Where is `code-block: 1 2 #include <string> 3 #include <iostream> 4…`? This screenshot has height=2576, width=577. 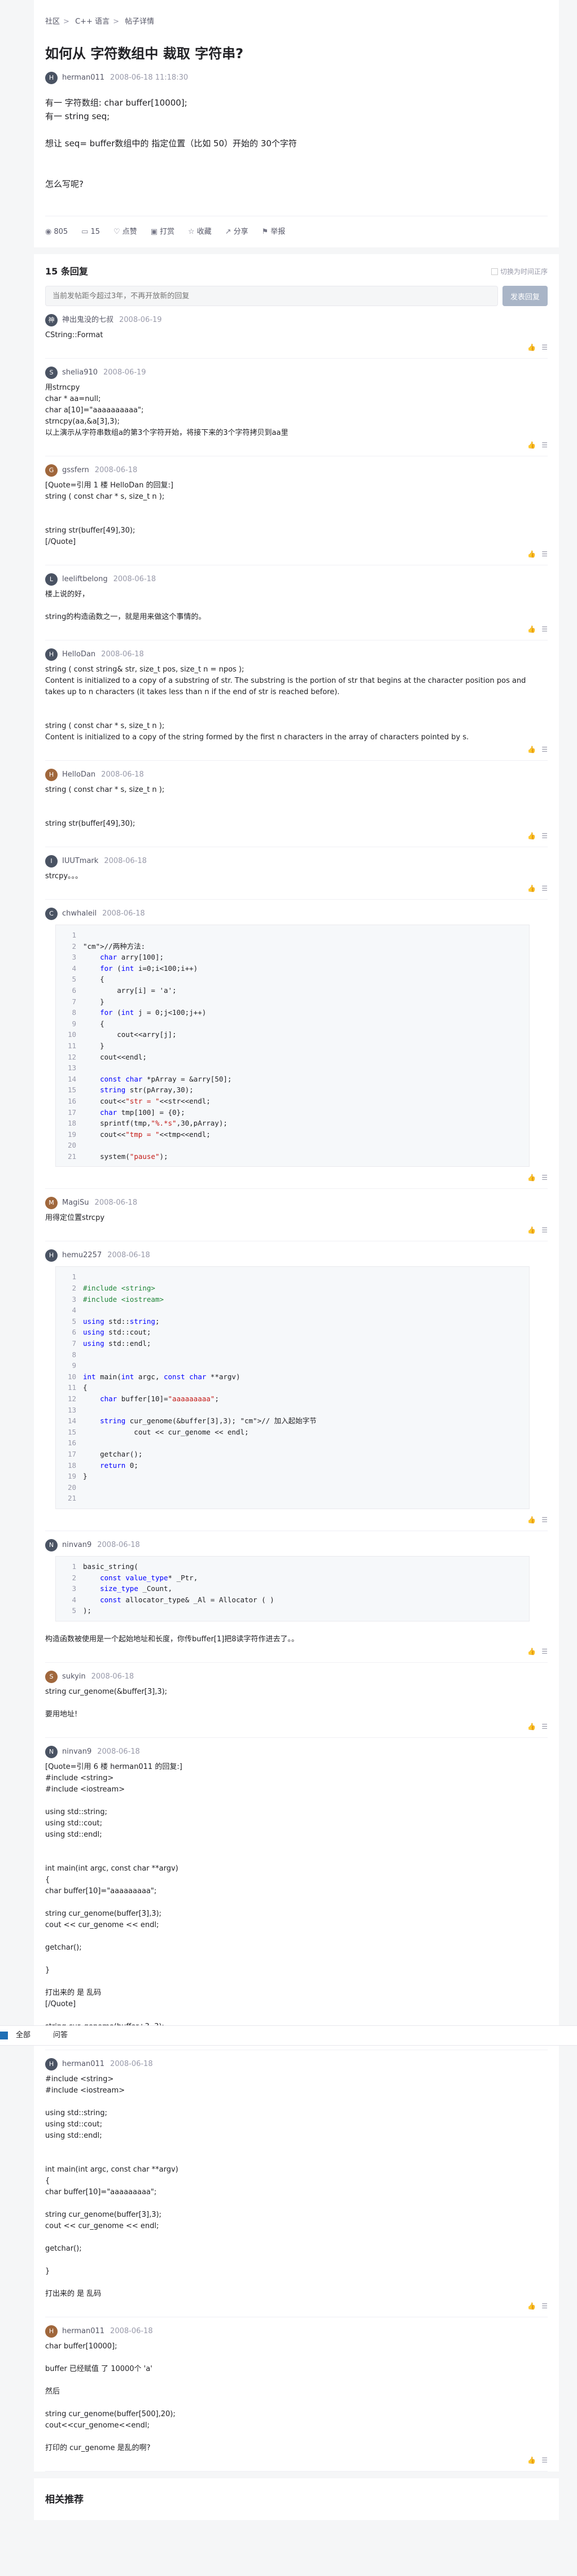
code-block: 1 2 #include <string> 3 #include <iostream> 4… is located at coordinates (292, 1387).